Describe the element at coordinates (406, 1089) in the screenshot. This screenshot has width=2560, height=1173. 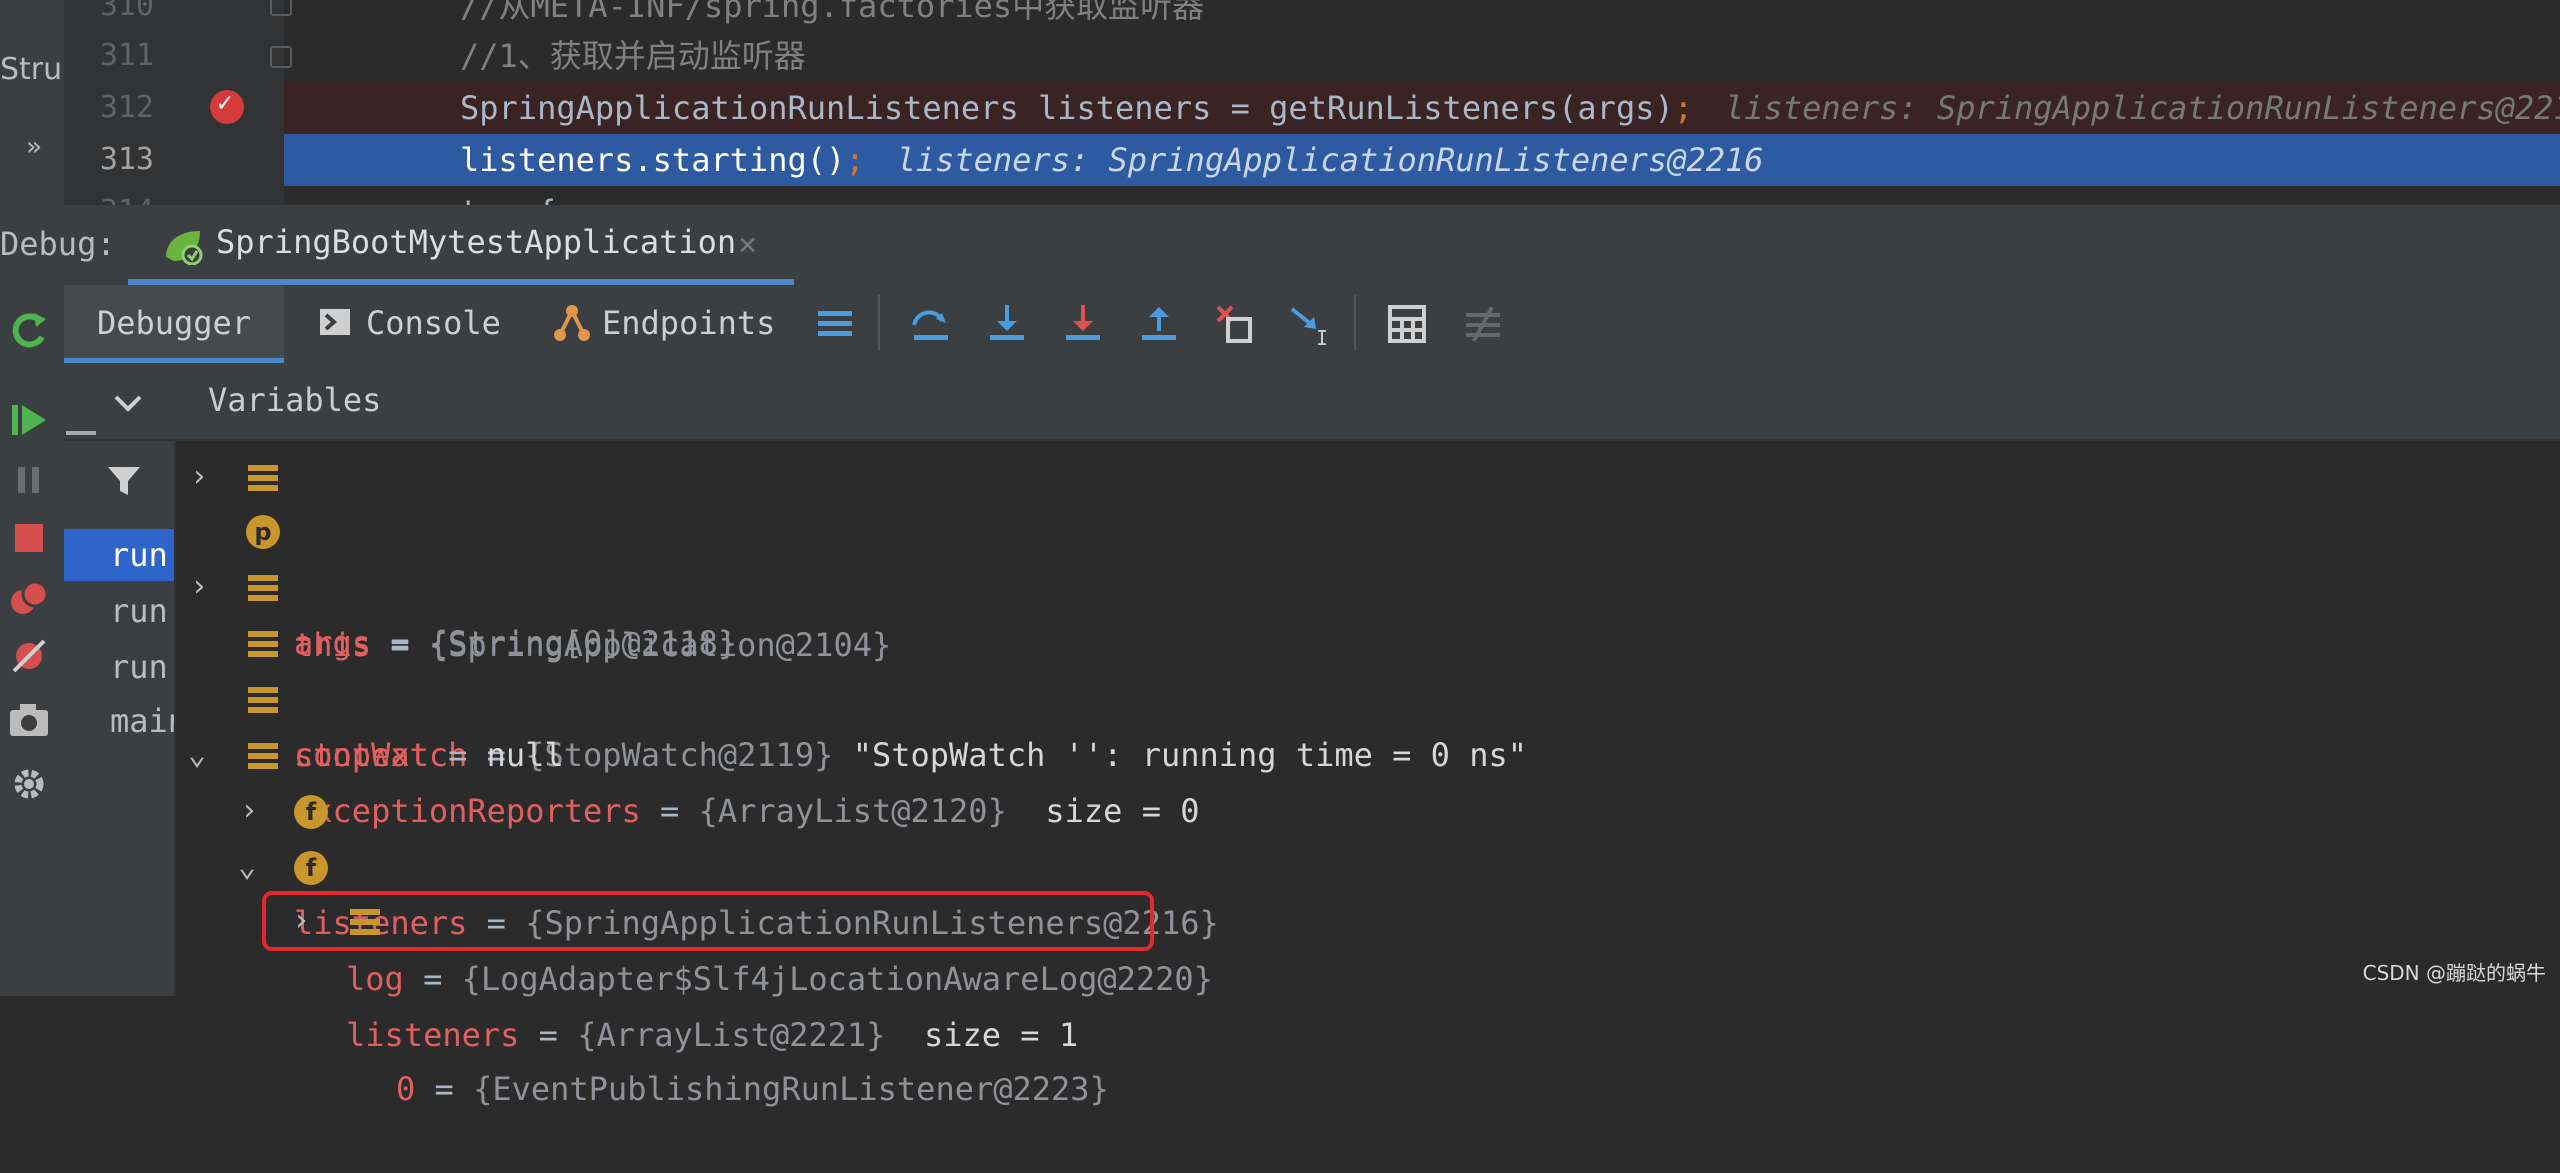
I see `variable-name: 0` at that location.